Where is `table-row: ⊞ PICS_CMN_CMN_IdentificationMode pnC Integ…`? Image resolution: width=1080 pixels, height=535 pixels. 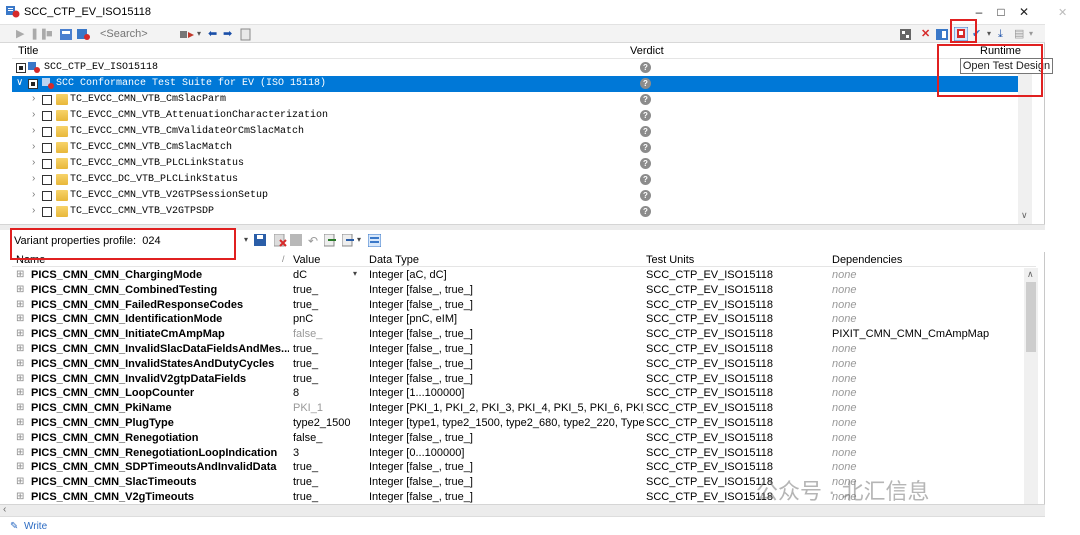 table-row: ⊞ PICS_CMN_CMN_IdentificationMode pnC Integ… is located at coordinates (518, 319).